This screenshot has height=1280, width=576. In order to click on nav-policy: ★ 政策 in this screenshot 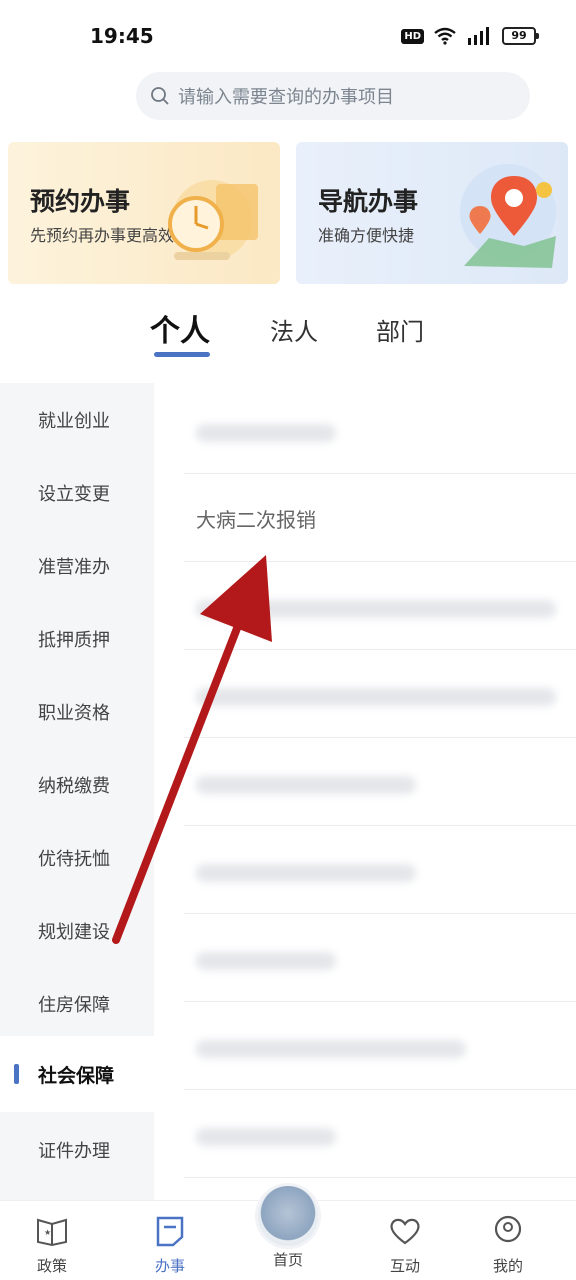, I will do `click(52, 1245)`.